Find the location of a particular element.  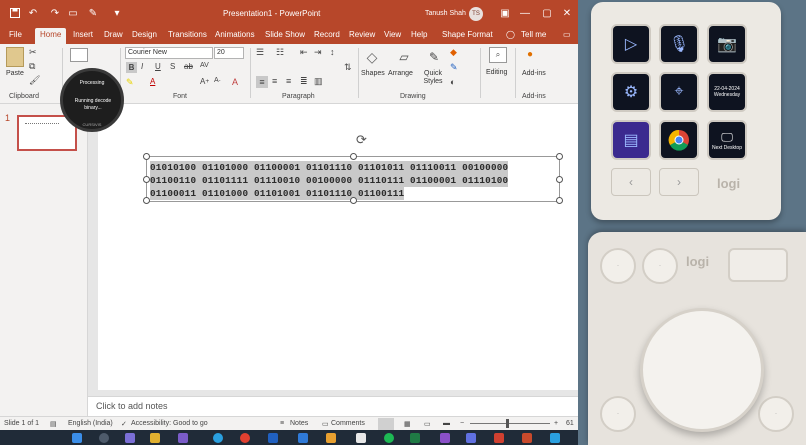

edge-icon is located at coordinates (218, 438).